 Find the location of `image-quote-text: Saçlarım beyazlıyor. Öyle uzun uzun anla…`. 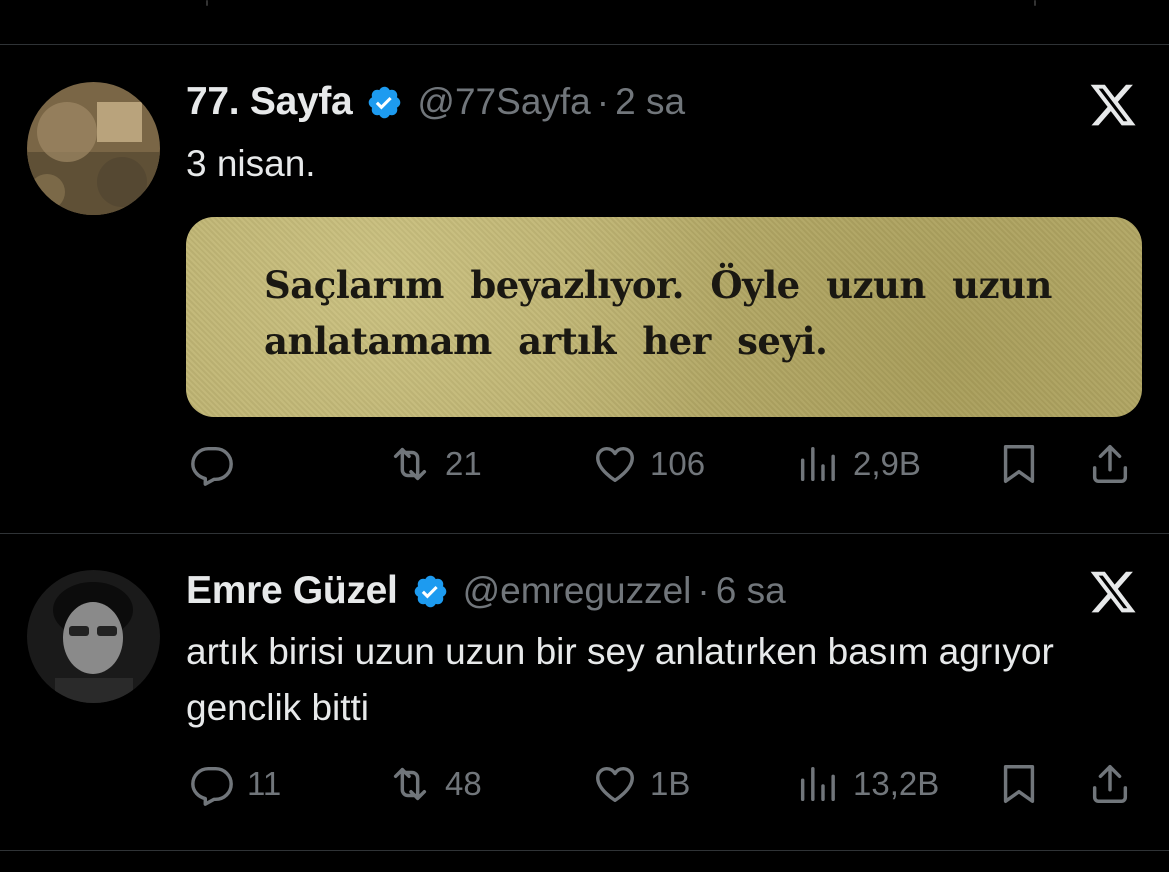

image-quote-text: Saçlarım beyazlıyor. Öyle uzun uzun anla… is located at coordinates (658, 313).